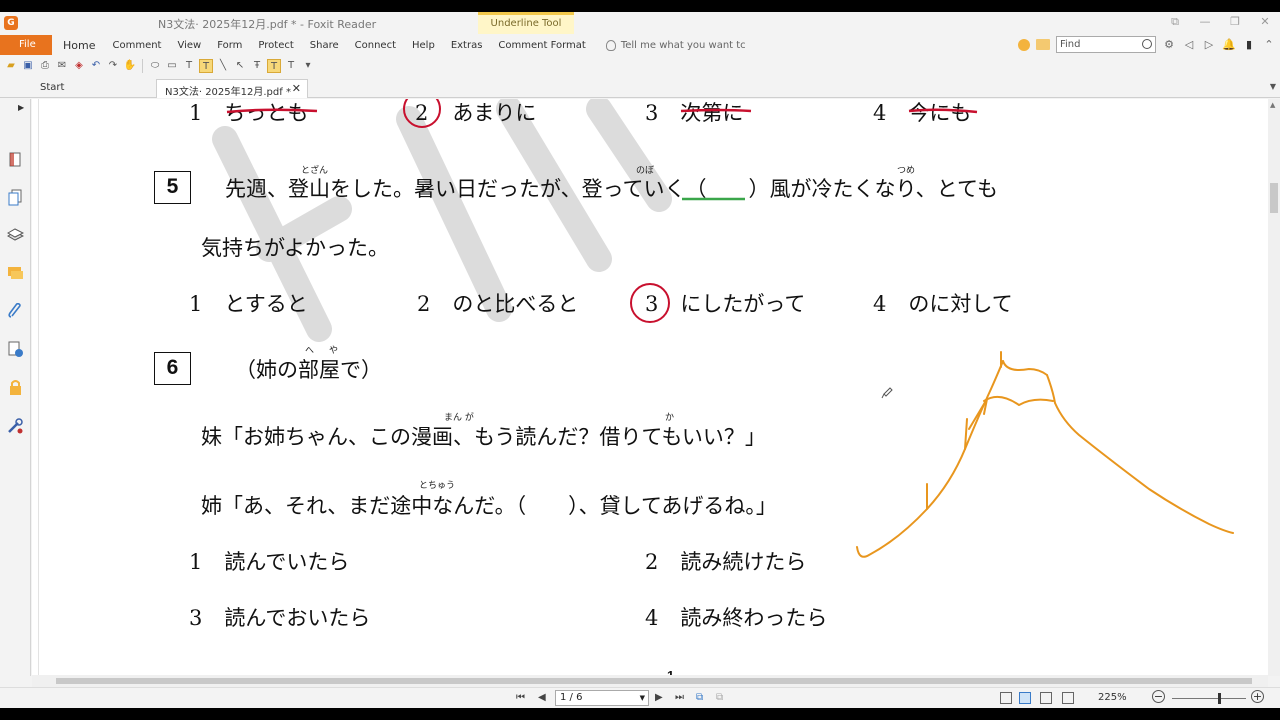 Image resolution: width=1280 pixels, height=720 pixels. Describe the element at coordinates (652, 618) in the screenshot. I see `q6-option-4-num: 4` at that location.